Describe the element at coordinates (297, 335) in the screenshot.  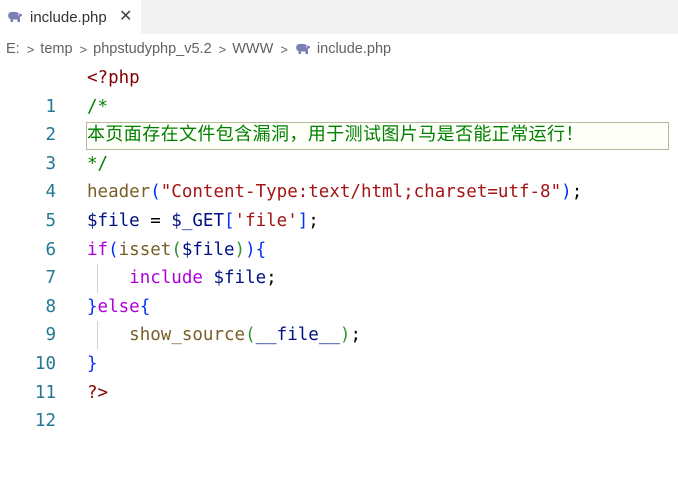
I see `magic-constant: __file__` at that location.